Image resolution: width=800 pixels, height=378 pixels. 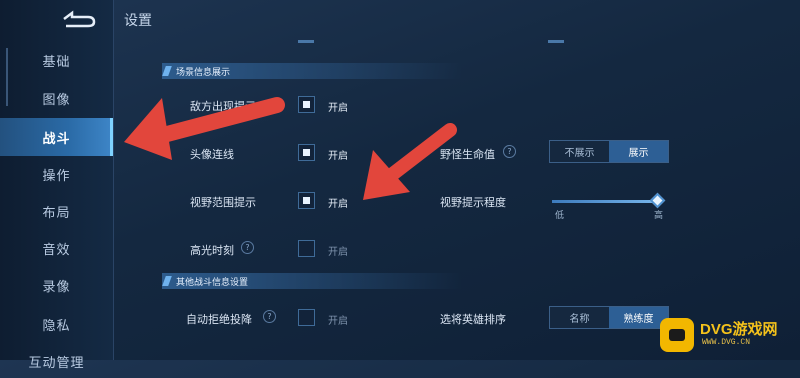 I want to click on section-title: 其他战斗信息设置, so click(x=212, y=282).